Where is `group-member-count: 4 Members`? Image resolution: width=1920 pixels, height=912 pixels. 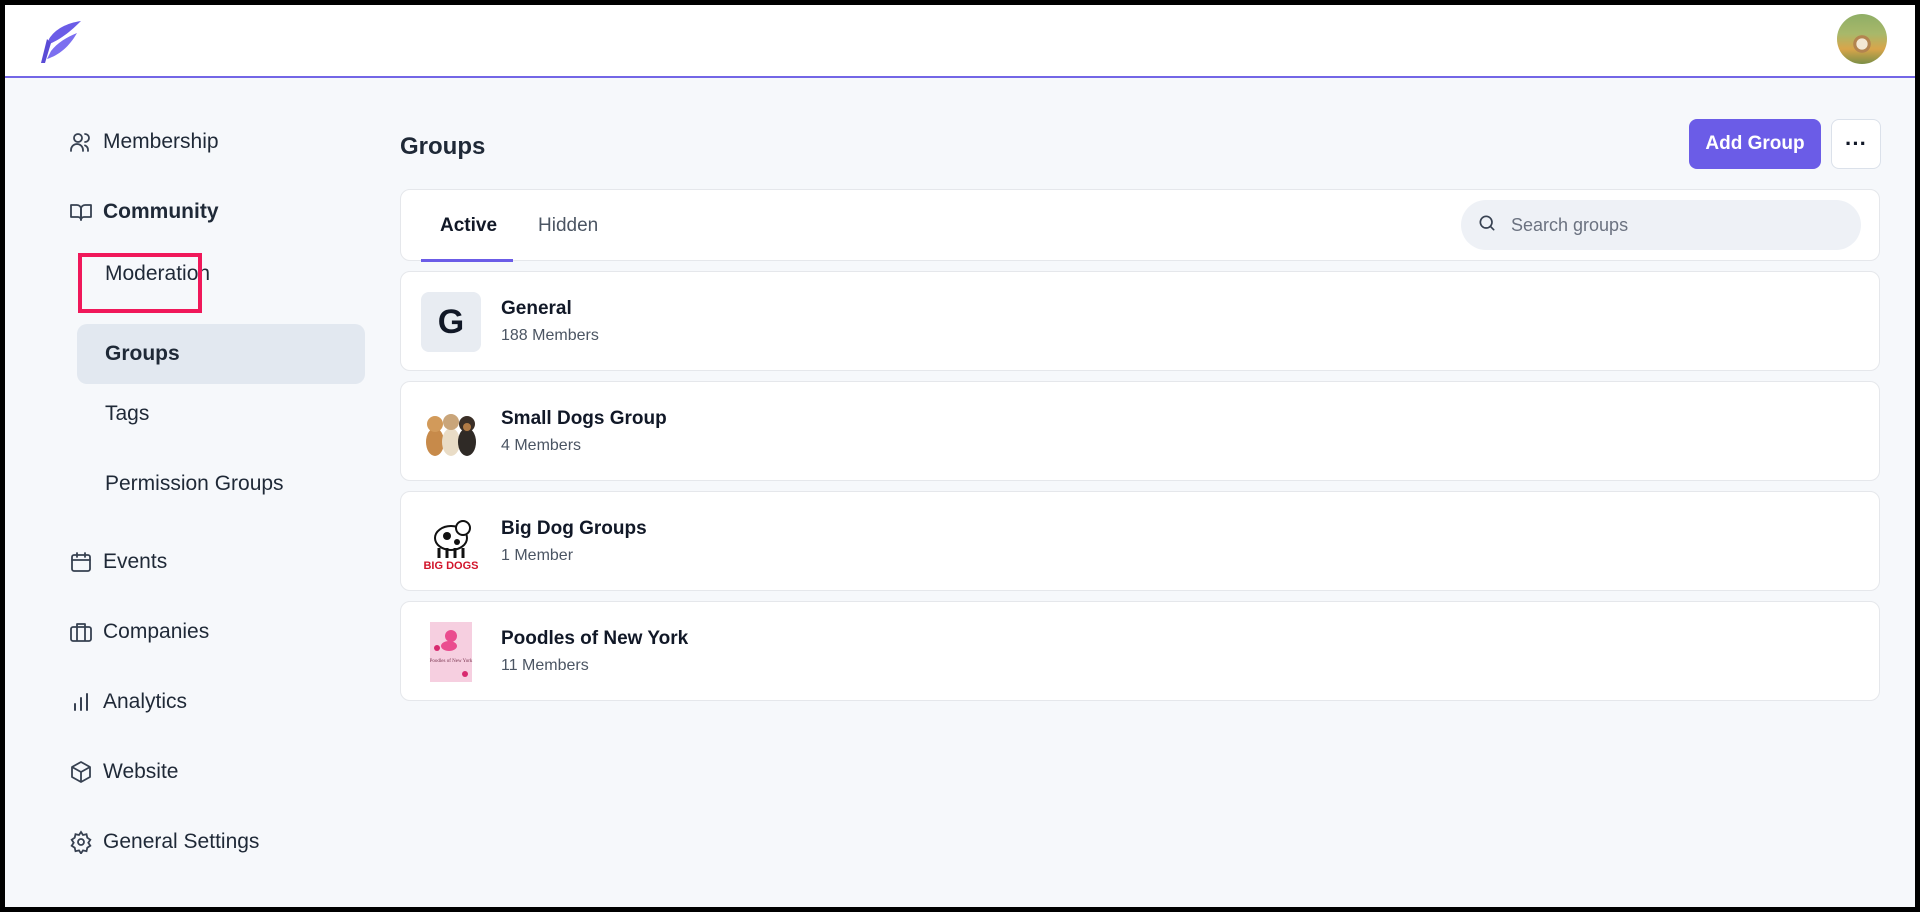 group-member-count: 4 Members is located at coordinates (541, 445).